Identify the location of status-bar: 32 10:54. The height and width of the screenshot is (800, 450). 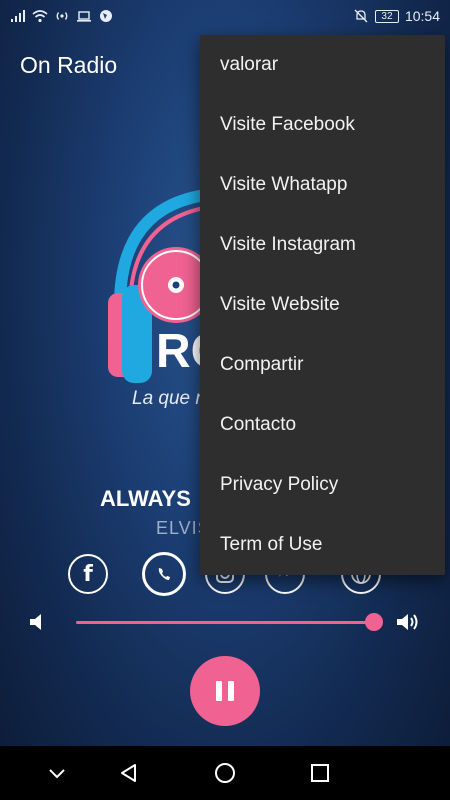
(225, 16).